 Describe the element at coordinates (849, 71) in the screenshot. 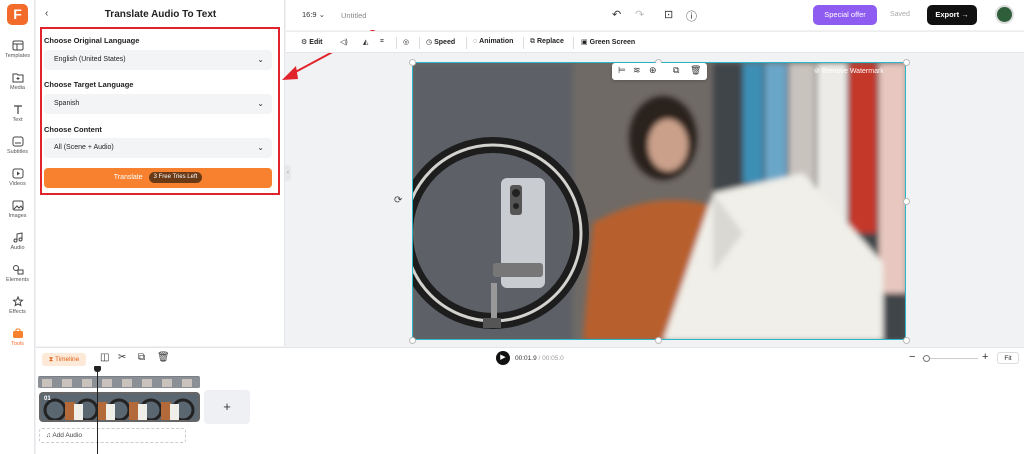

I see `remove-watermark-button: ⊘ Remove Watermark` at that location.